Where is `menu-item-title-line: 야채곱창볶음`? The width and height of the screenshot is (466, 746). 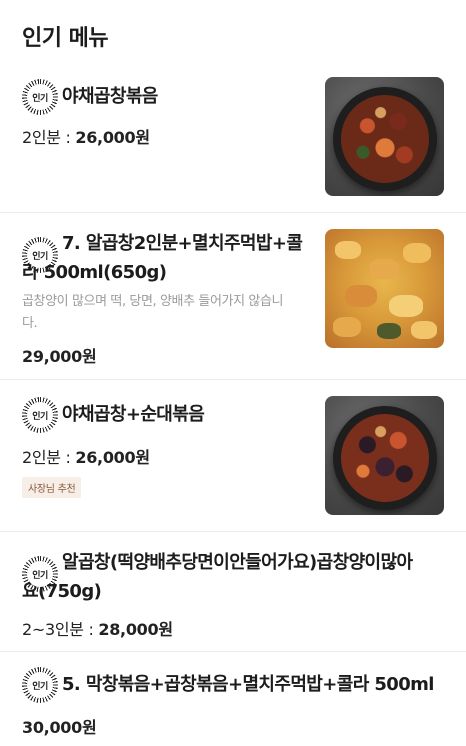
menu-item-title-line: 야채곱창볶음 is located at coordinates (110, 96).